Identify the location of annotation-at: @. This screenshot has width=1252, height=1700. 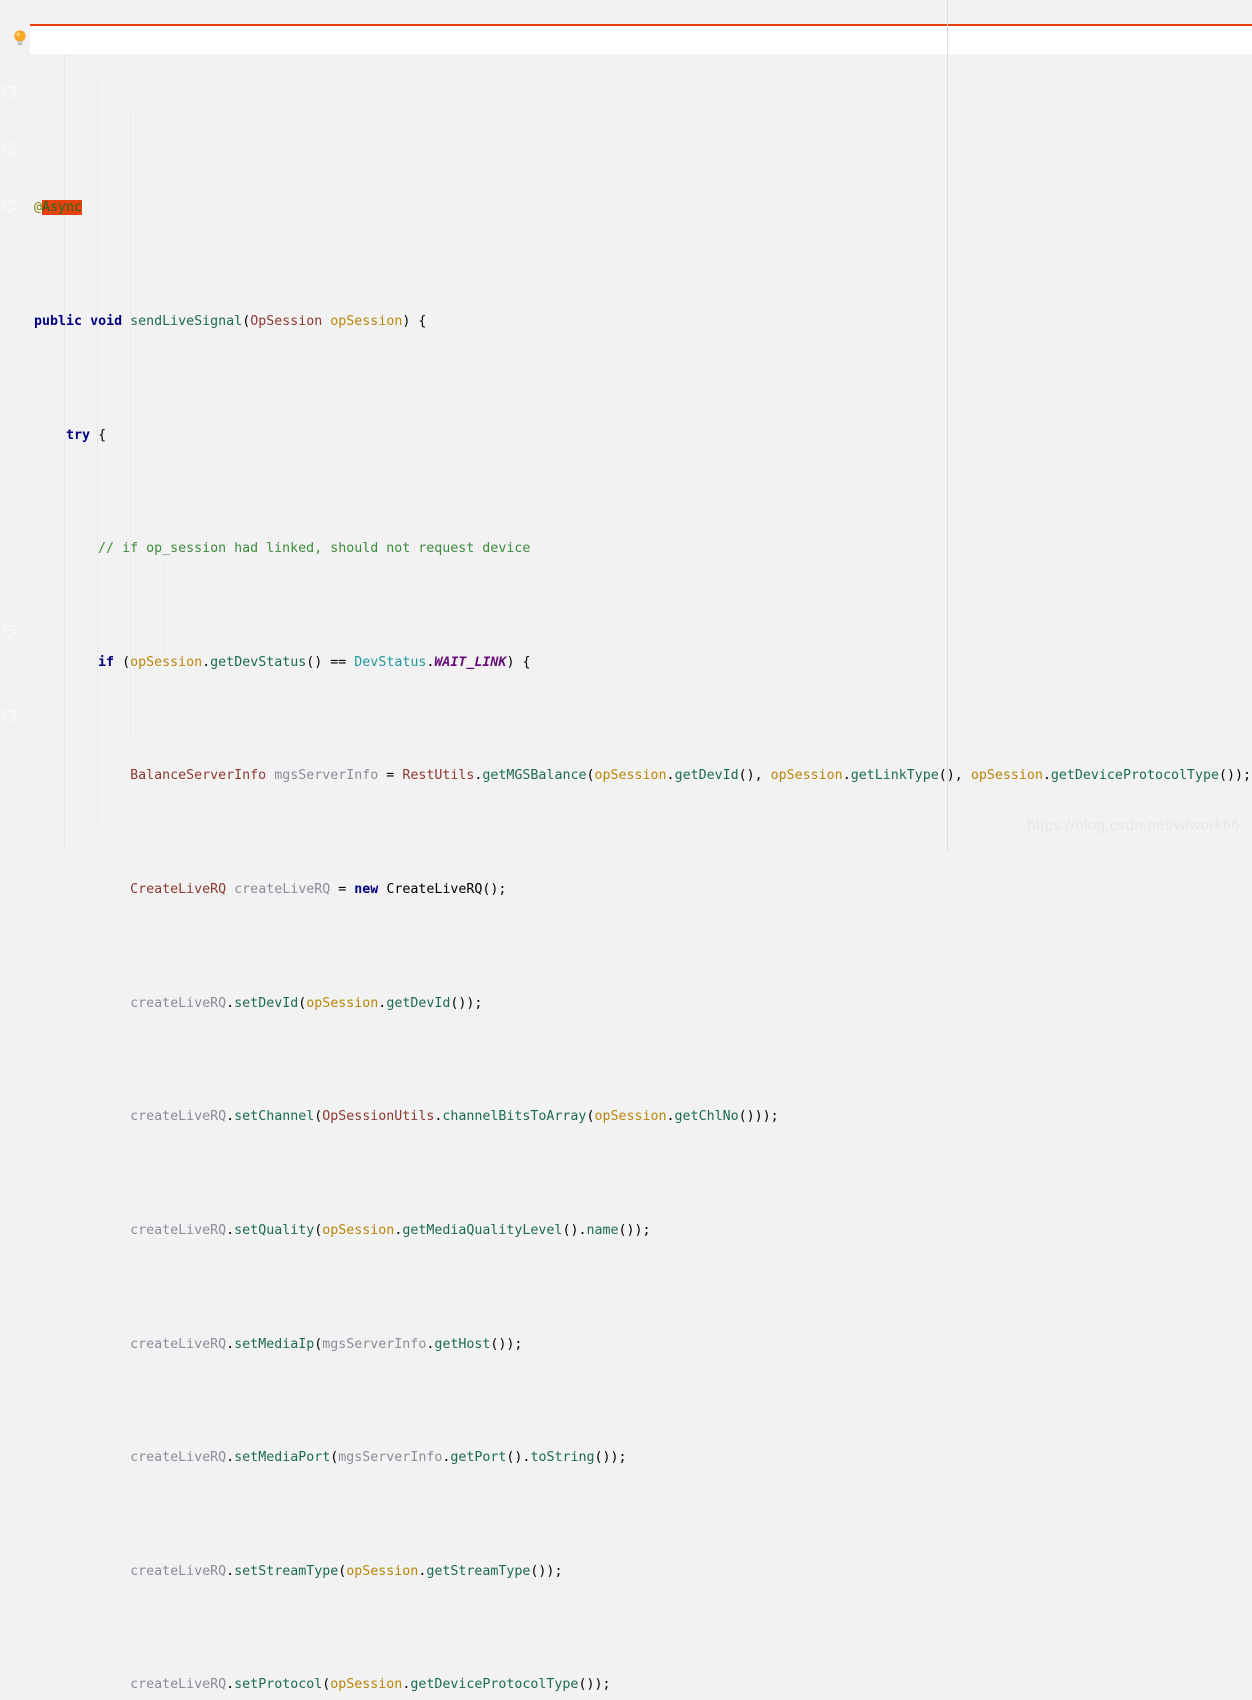
(38, 208).